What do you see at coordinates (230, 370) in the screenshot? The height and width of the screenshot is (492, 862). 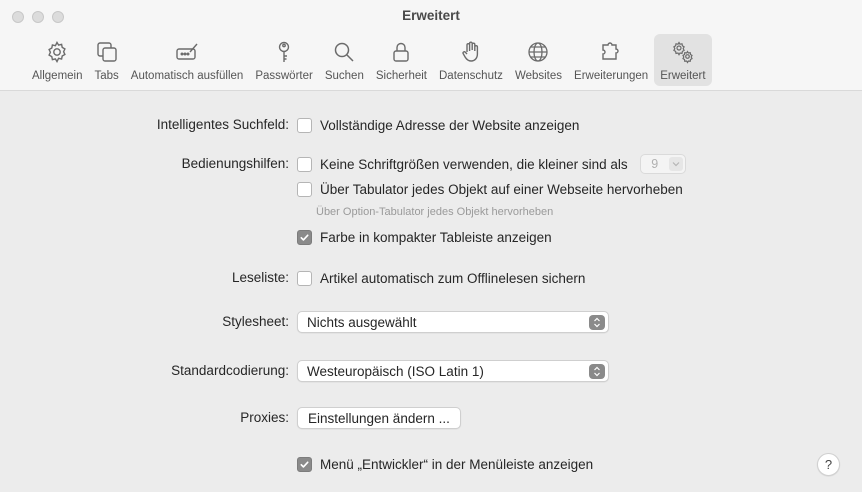 I see `encoding-label: Standardcodierung:` at bounding box center [230, 370].